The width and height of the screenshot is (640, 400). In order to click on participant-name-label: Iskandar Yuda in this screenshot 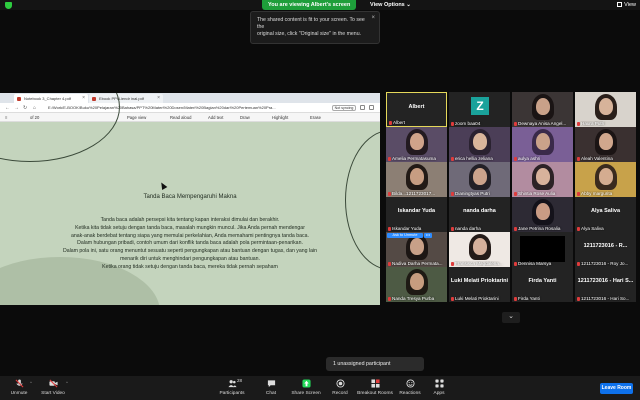, I will do `click(416, 228)`.